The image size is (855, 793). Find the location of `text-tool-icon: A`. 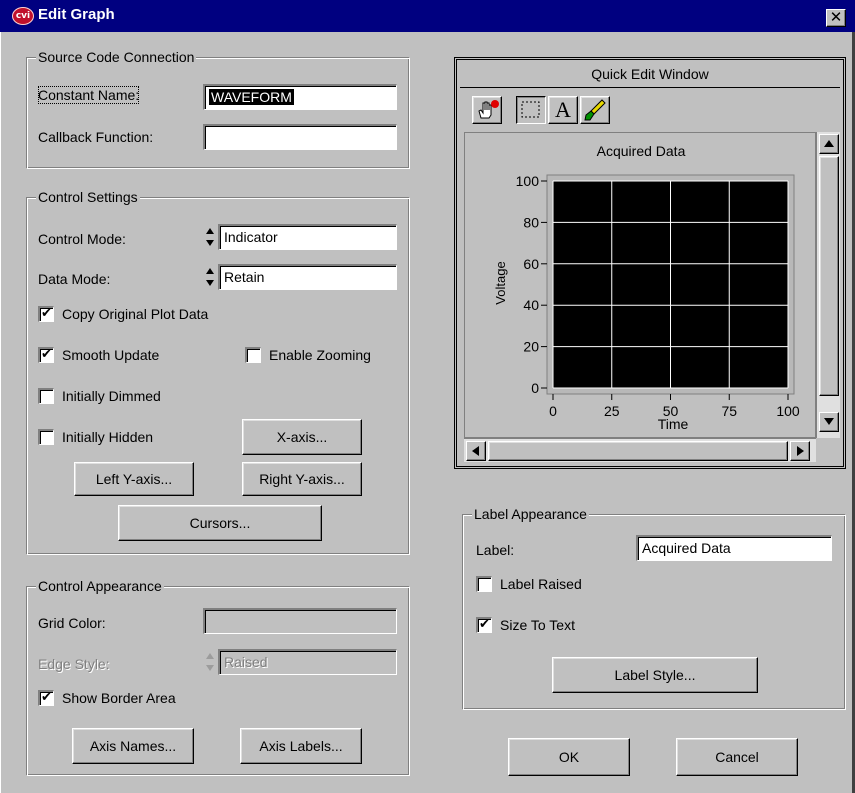

text-tool-icon: A is located at coordinates (563, 110).